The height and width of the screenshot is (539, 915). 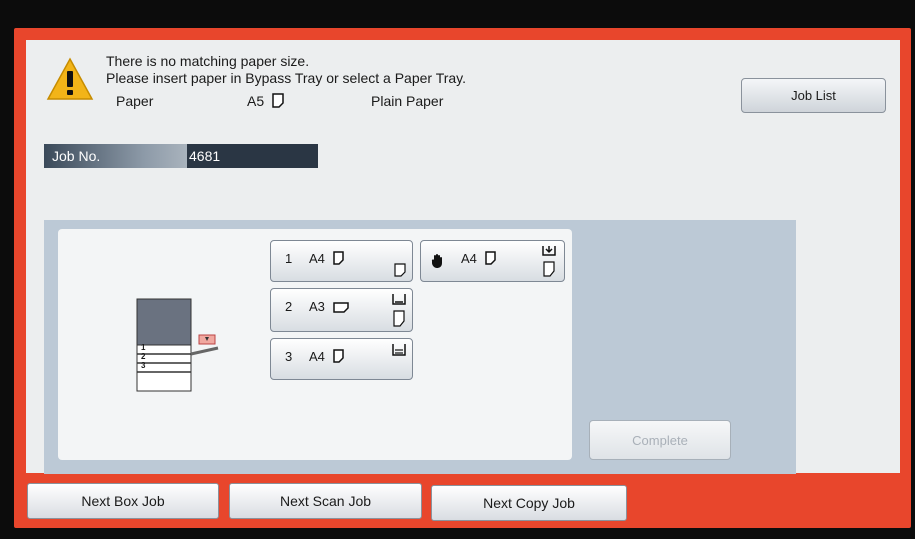 I want to click on tray-1-size-value: A4, so click(x=317, y=258).